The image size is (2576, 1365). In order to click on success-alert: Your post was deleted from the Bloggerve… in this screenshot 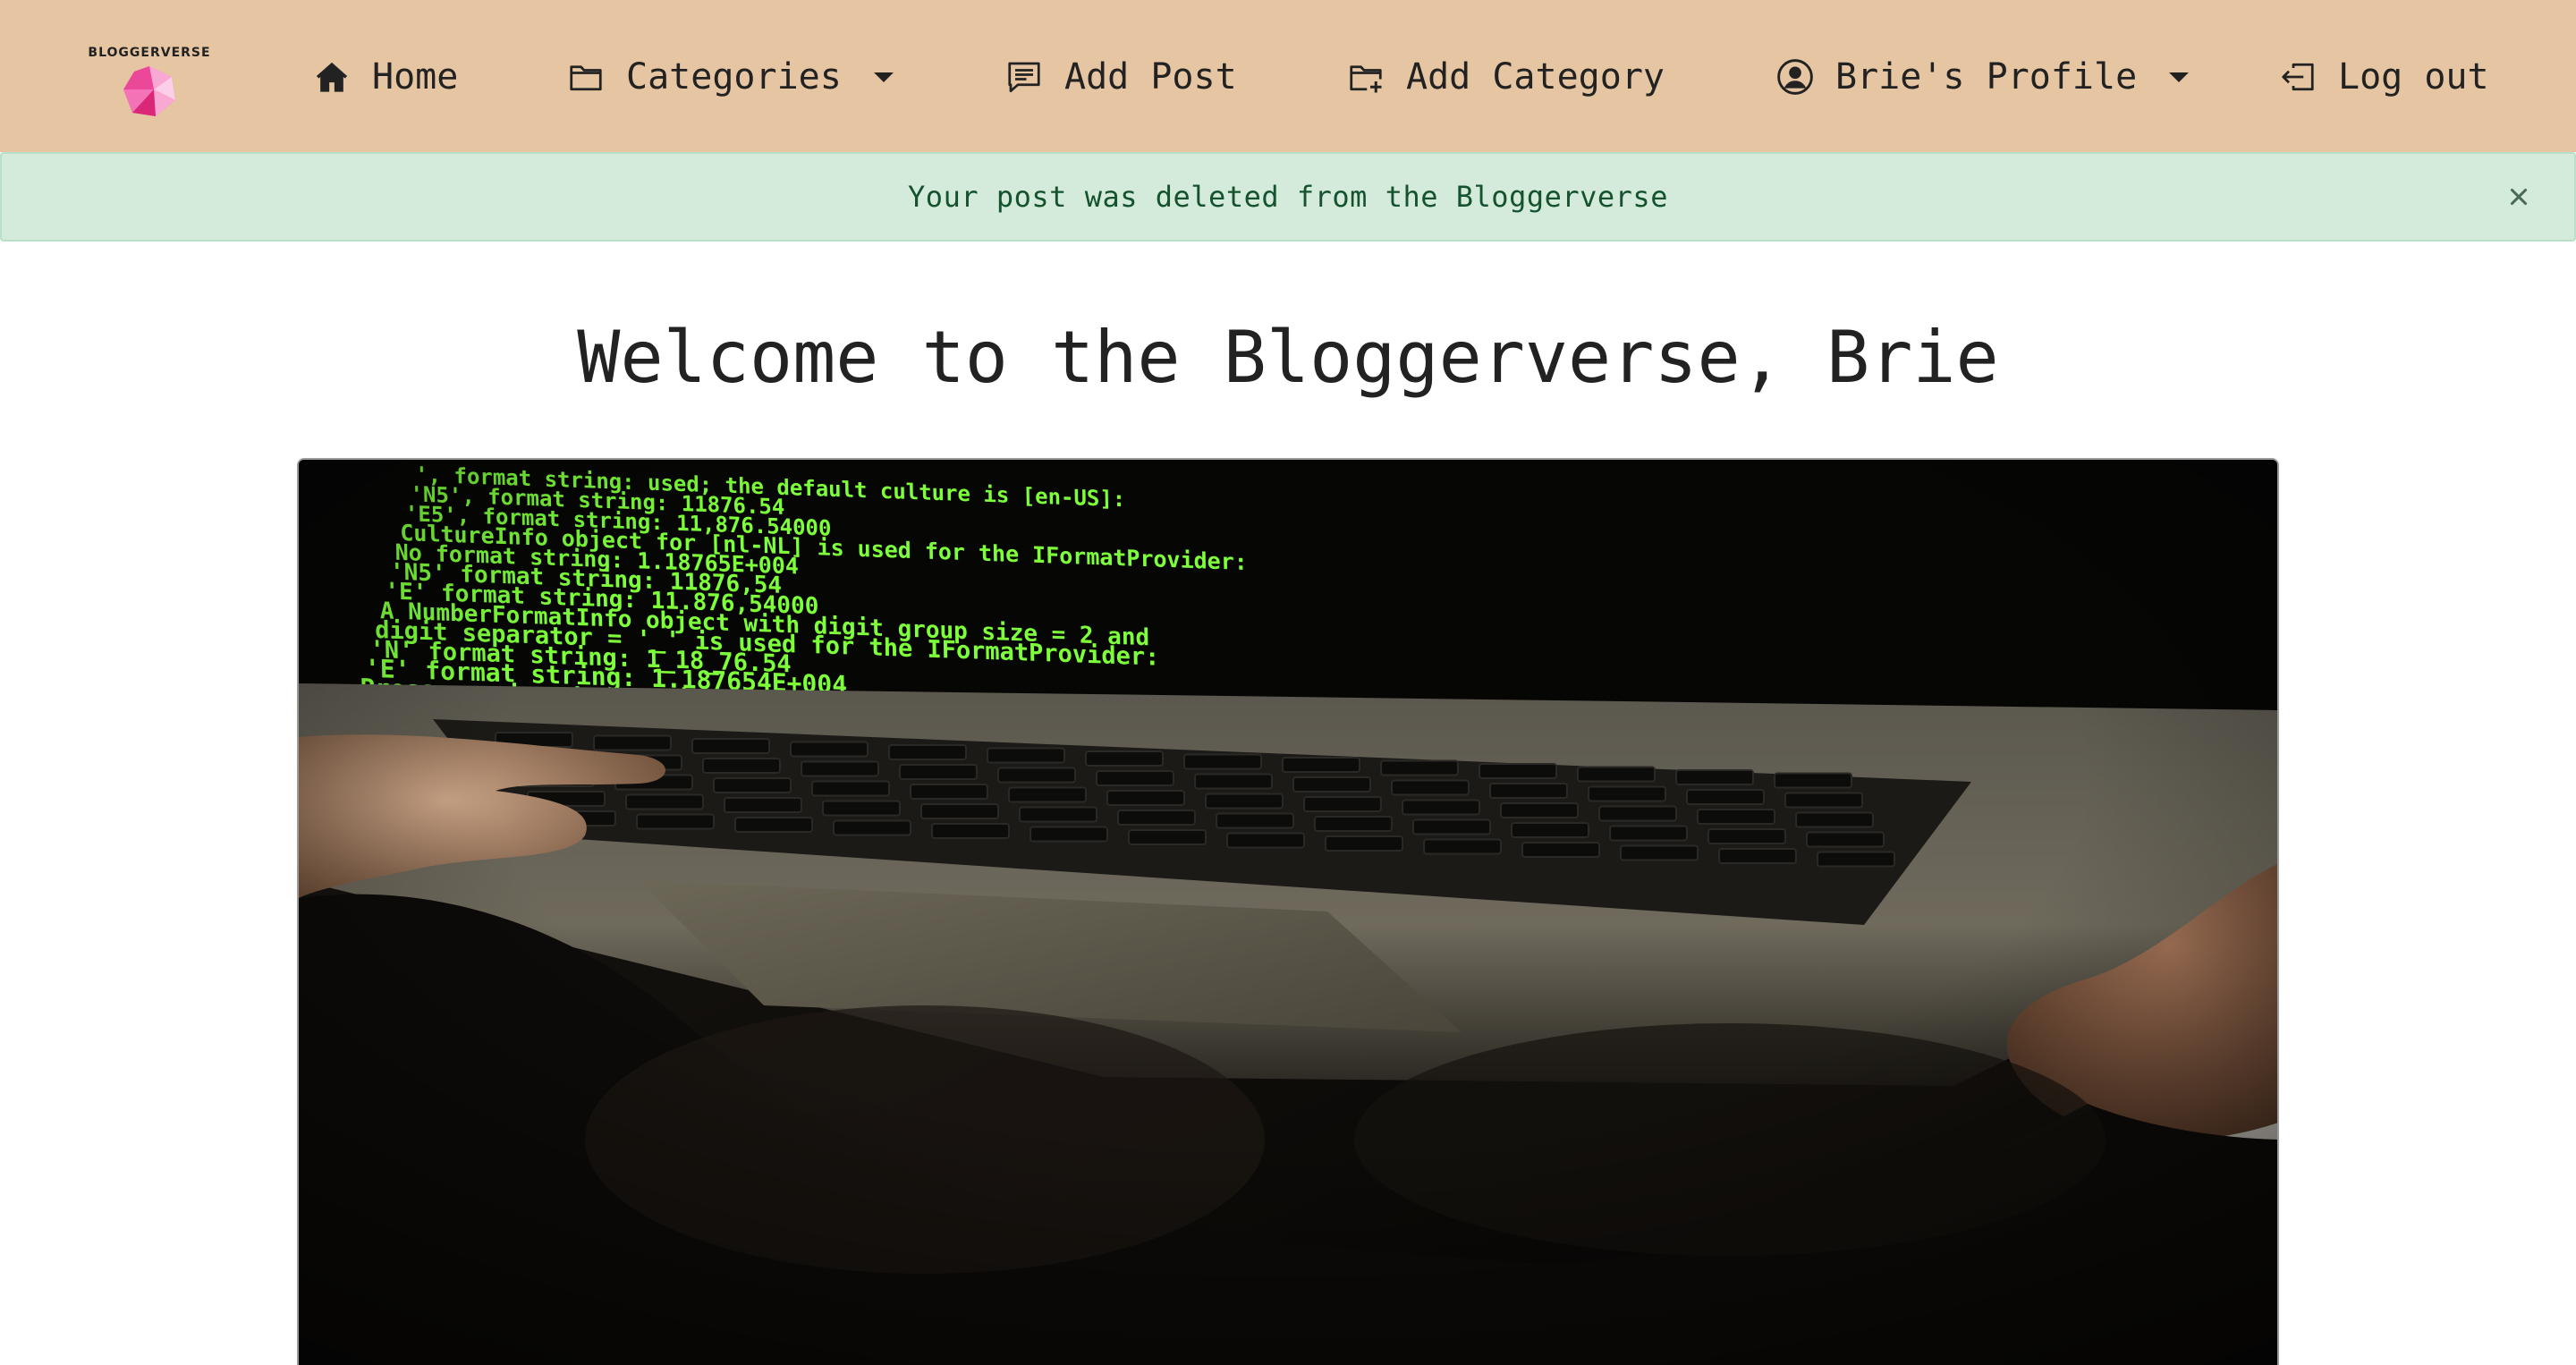, I will do `click(1288, 197)`.